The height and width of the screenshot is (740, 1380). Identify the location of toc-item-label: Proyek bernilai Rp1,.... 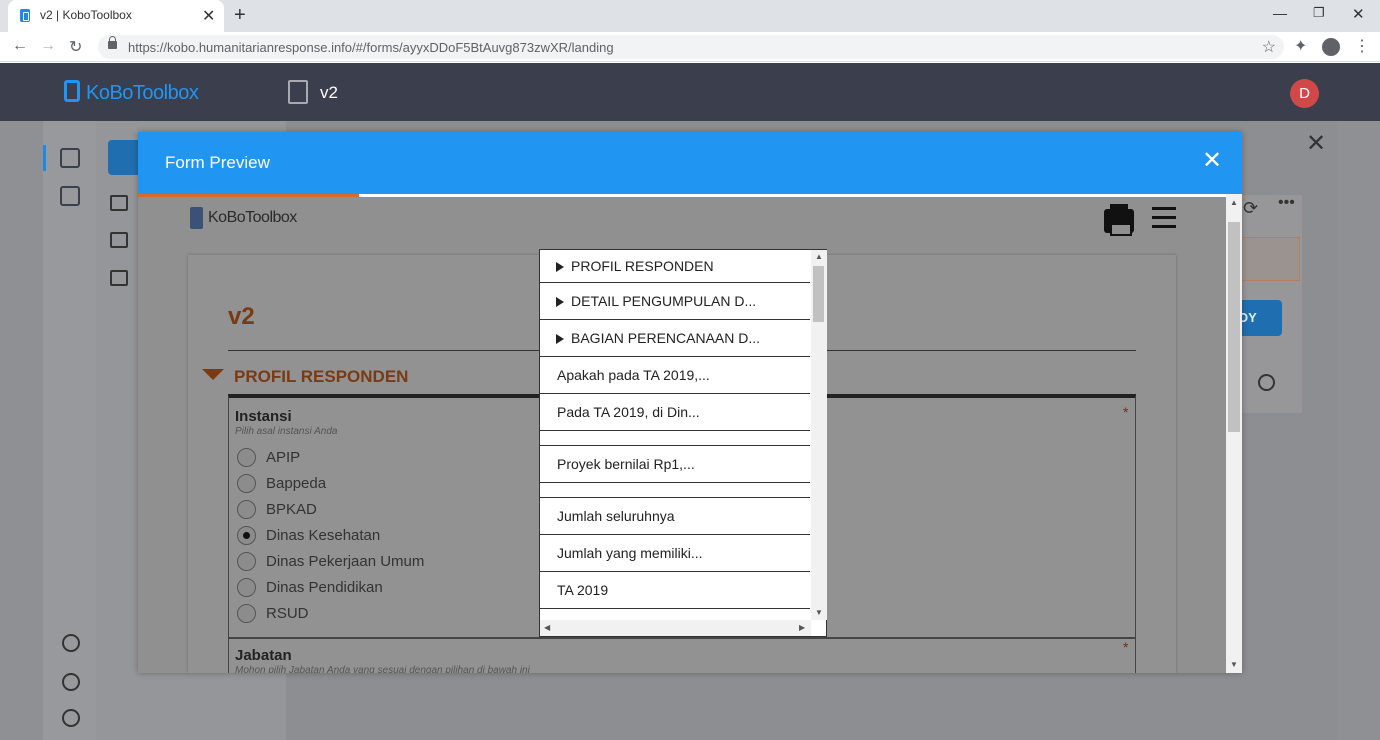
(626, 464).